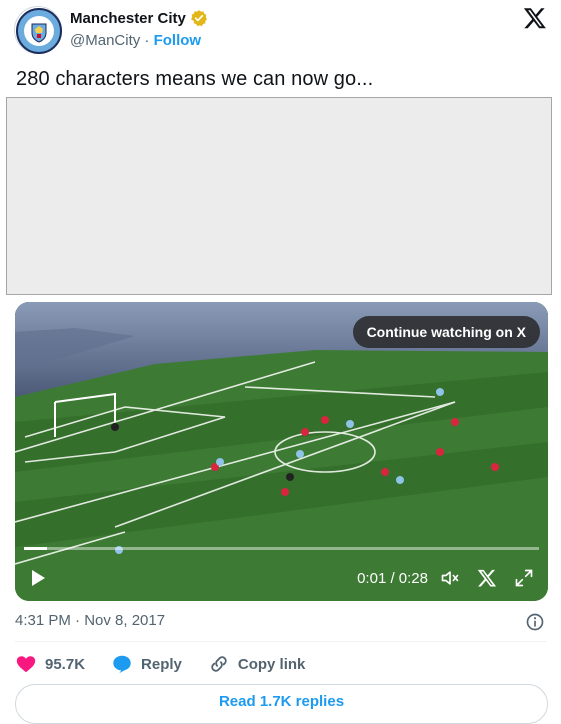 This screenshot has height=724, width=561. I want to click on link-icon, so click(219, 664).